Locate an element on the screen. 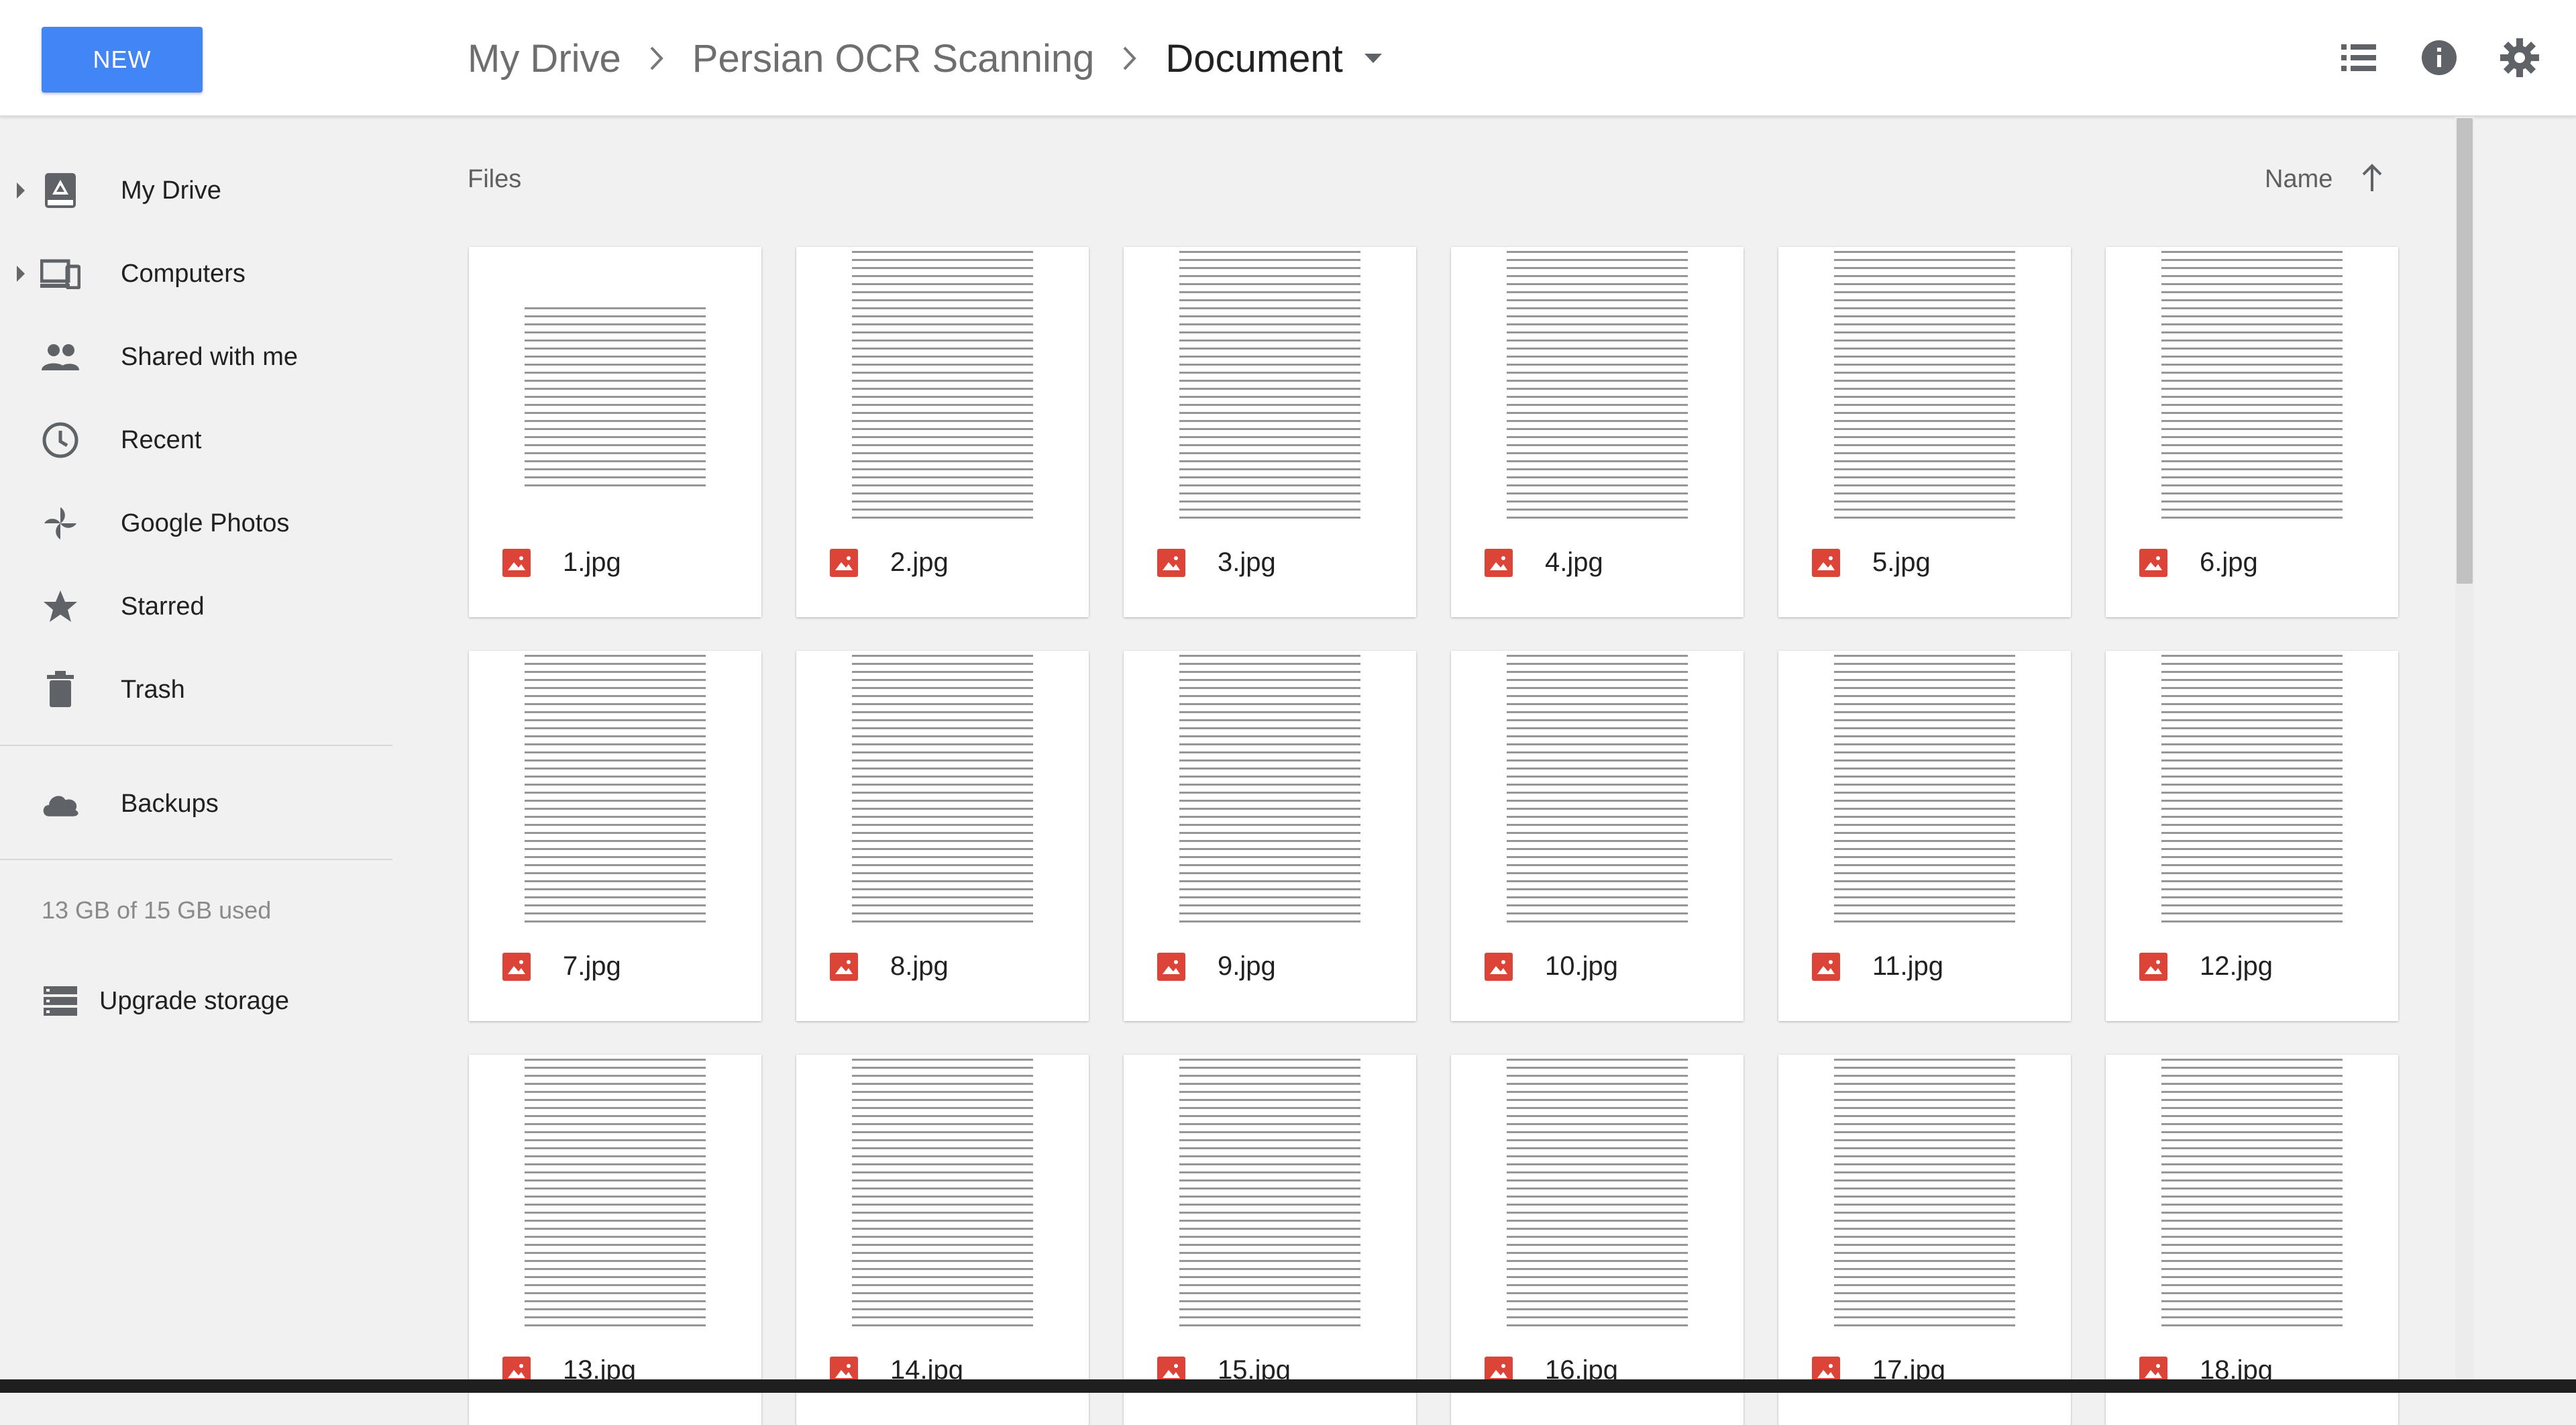  file-card-footer: 18.jpg is located at coordinates (2252, 1377).